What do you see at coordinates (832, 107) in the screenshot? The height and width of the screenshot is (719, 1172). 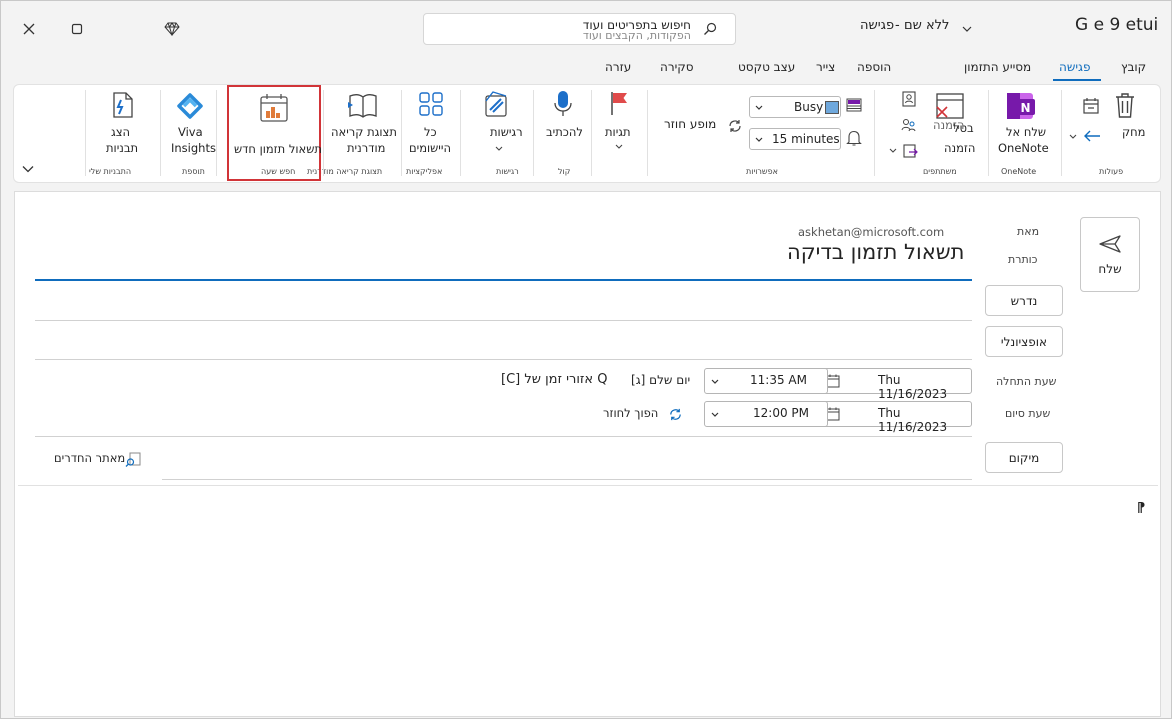 I see `busy-swatch` at bounding box center [832, 107].